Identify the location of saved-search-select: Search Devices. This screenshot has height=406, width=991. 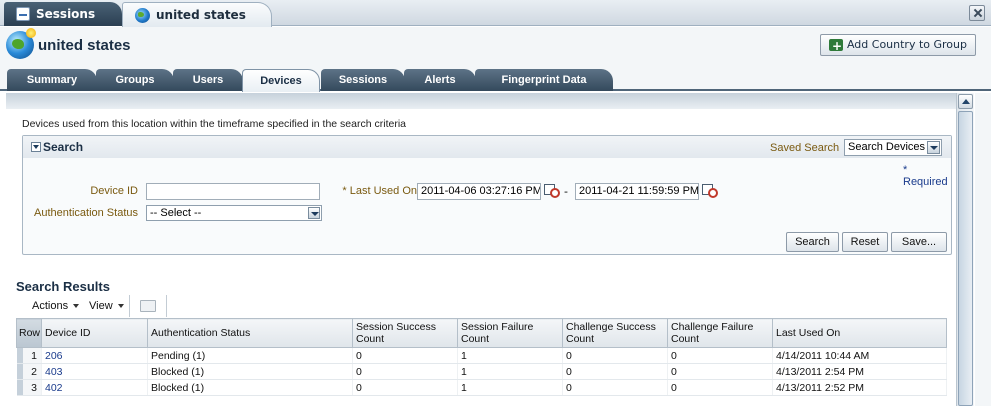
(893, 147).